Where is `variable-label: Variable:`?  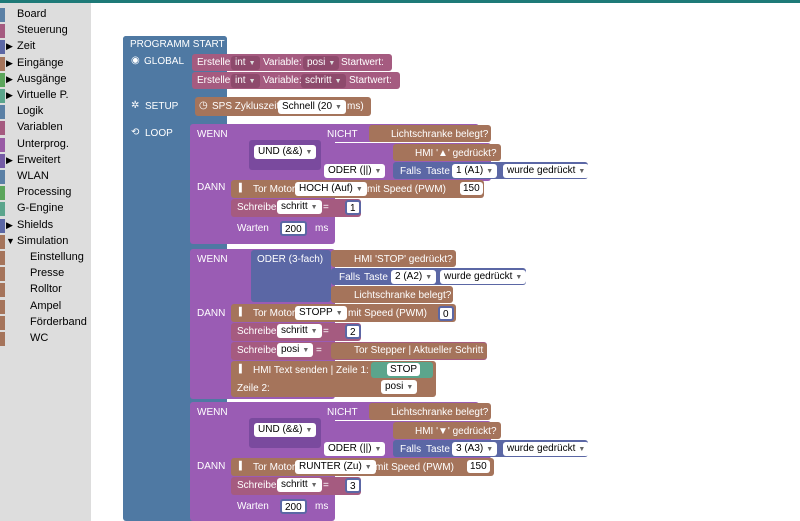 variable-label: Variable: is located at coordinates (282, 62).